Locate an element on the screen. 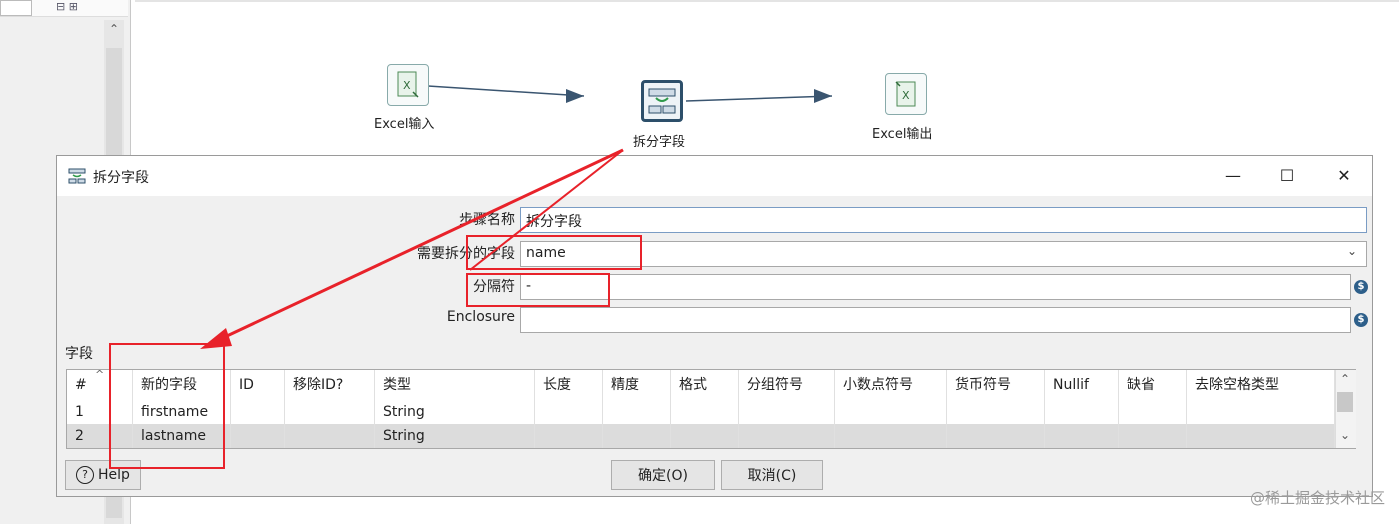 The width and height of the screenshot is (1399, 524). annotation-arrow-line is located at coordinates (417, 246).